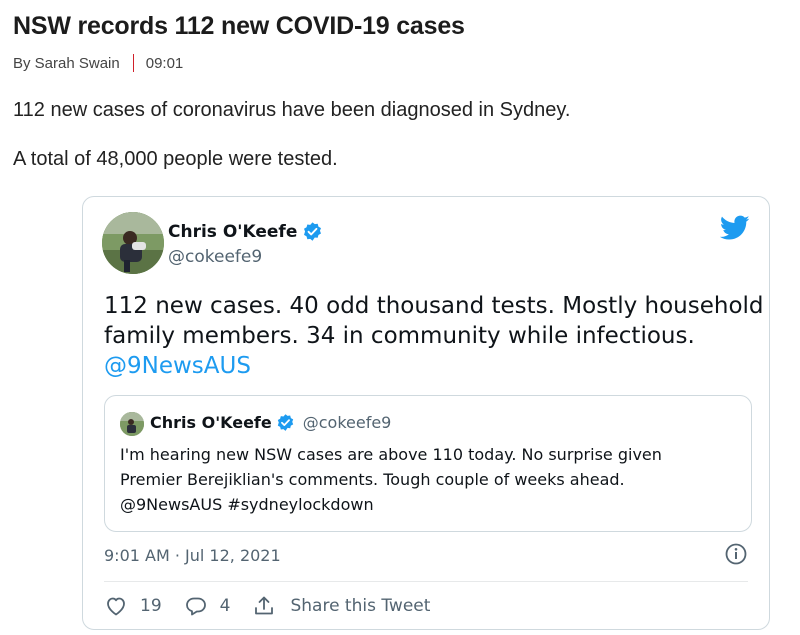  I want to click on tweet-author-name: Chris O'Keefe, so click(245, 231).